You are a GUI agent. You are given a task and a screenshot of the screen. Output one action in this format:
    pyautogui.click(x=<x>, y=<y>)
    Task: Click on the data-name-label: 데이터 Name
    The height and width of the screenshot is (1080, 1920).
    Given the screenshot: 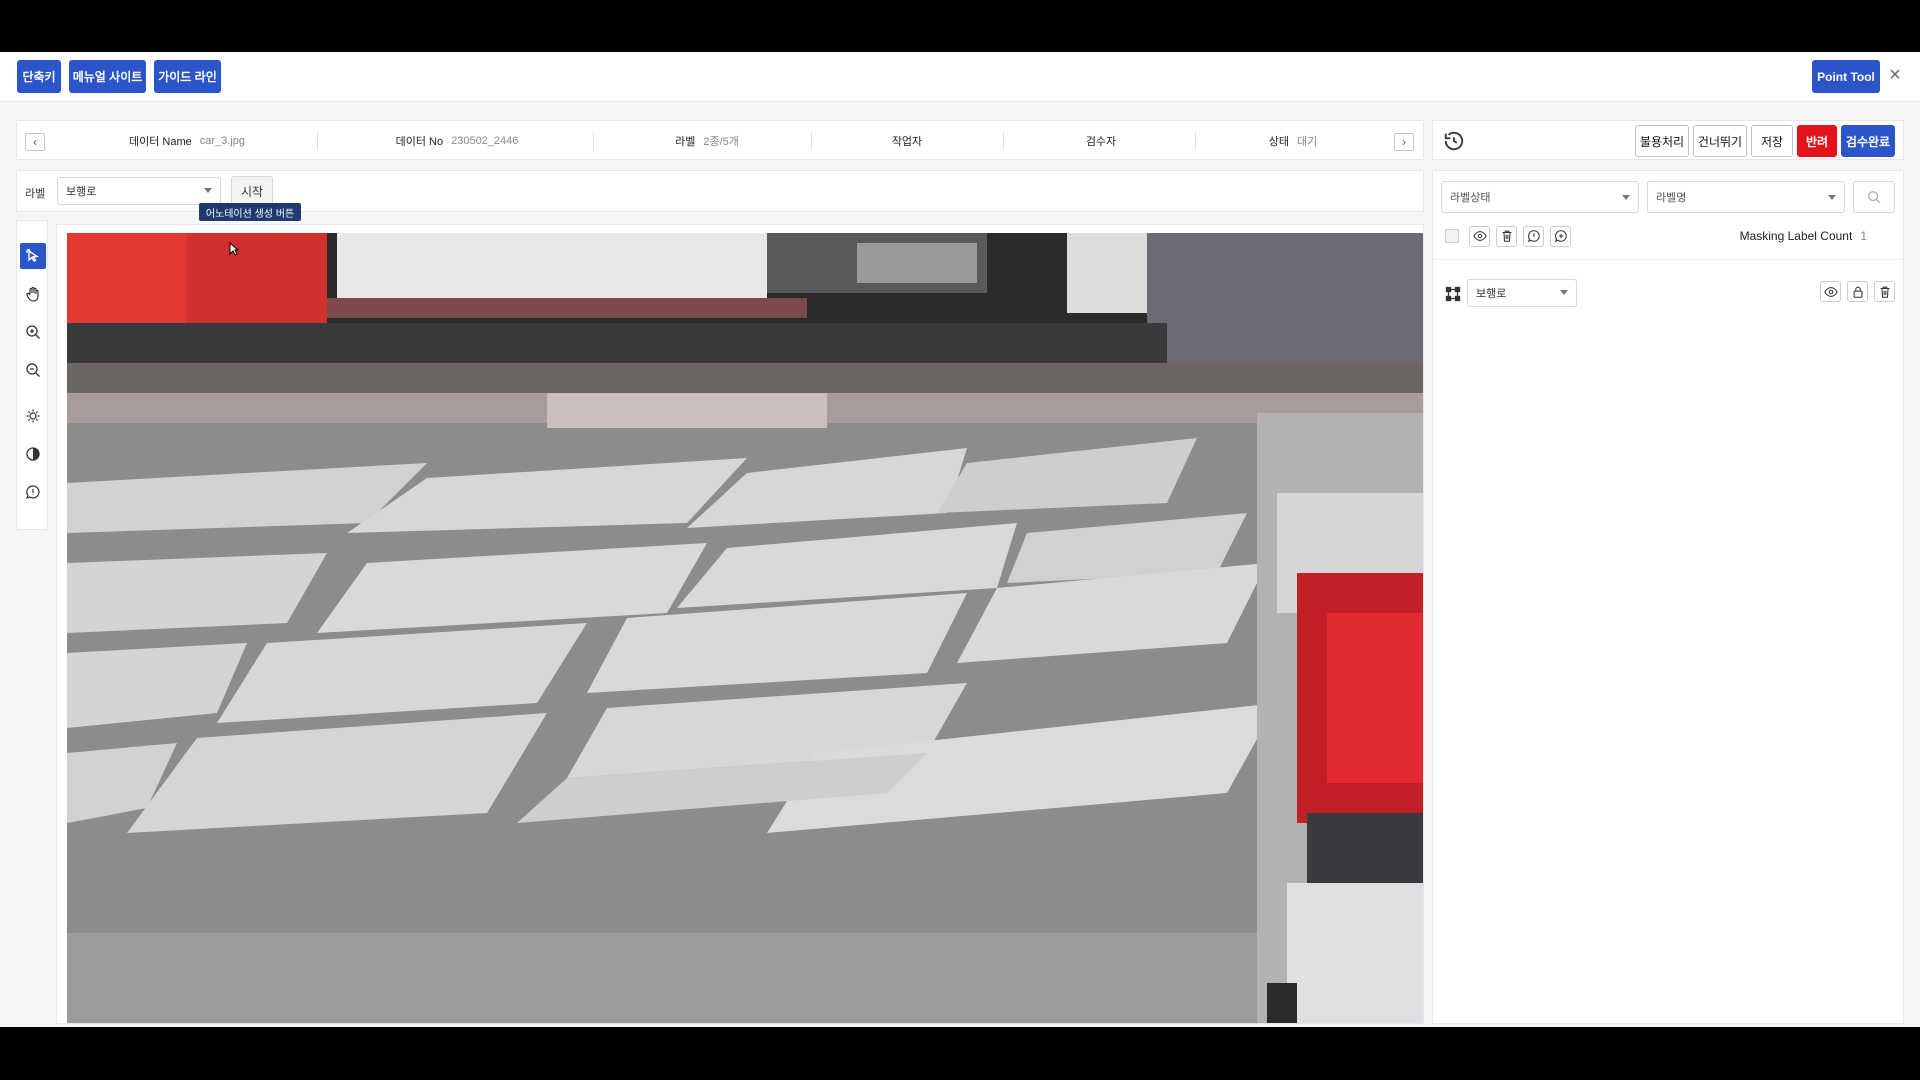 What is the action you would take?
    pyautogui.click(x=160, y=142)
    